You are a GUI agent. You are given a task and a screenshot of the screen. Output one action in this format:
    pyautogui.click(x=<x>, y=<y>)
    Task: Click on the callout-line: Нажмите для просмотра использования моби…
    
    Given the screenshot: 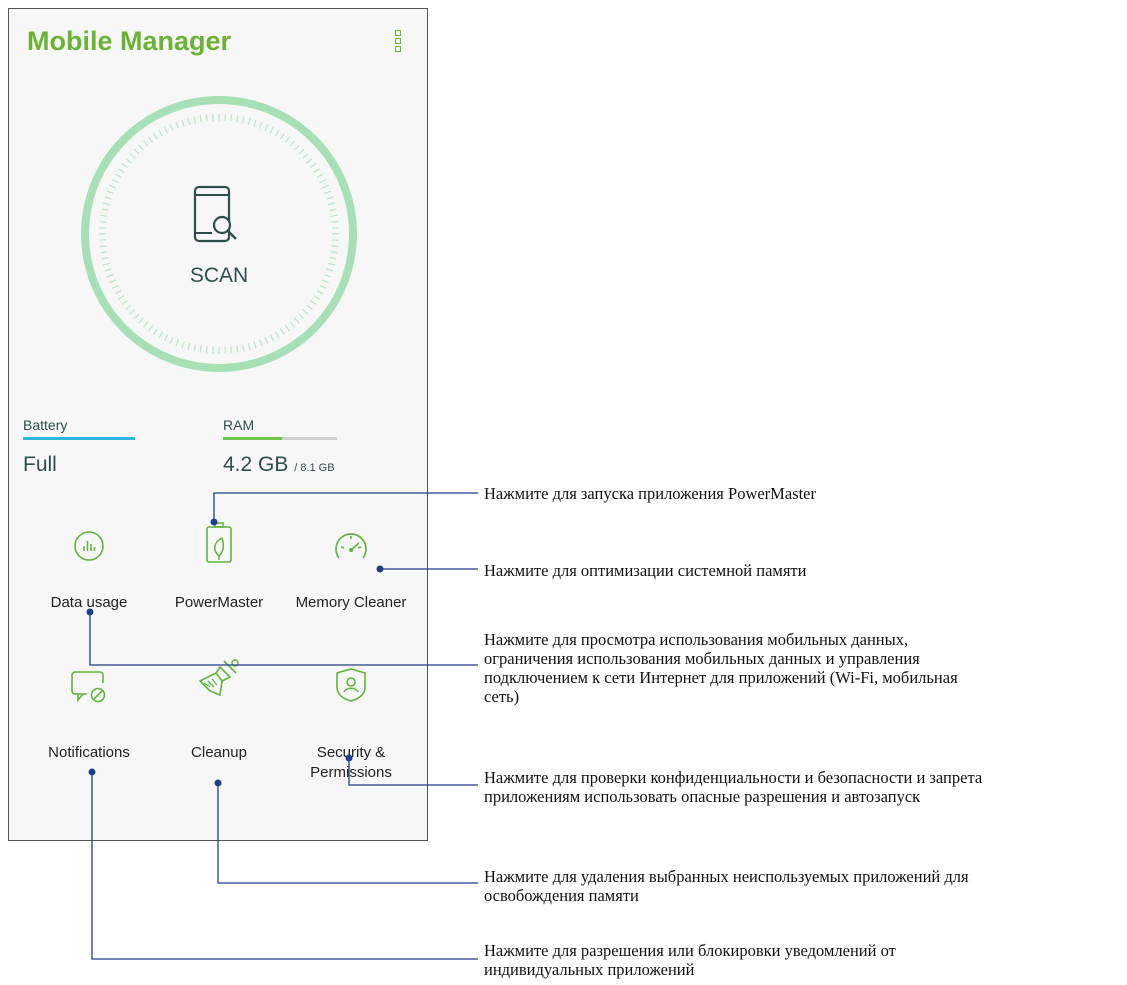 What is the action you would take?
    pyautogui.click(x=696, y=639)
    